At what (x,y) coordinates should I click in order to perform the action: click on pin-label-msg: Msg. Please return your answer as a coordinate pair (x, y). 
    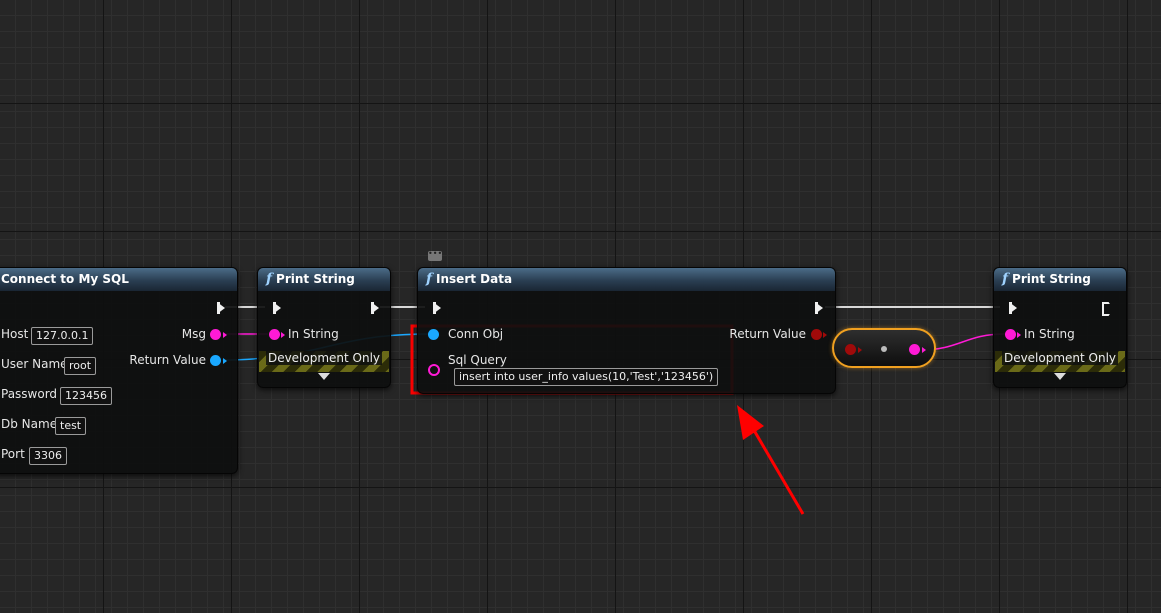
    Looking at the image, I should click on (193, 334).